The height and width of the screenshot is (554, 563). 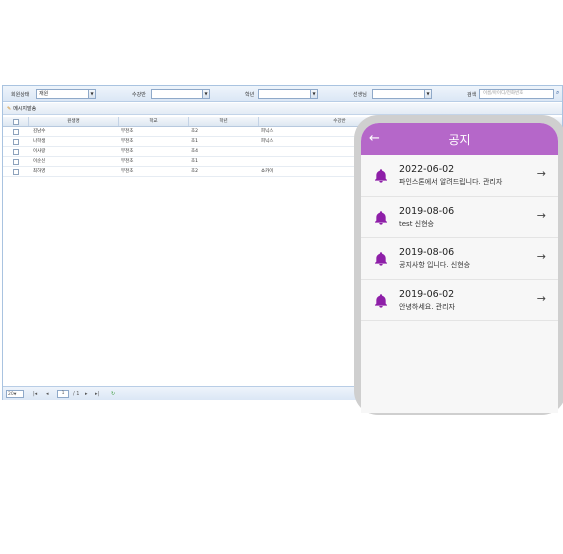 What do you see at coordinates (451, 182) in the screenshot?
I see `notice-text: 파인스톤에서 알려드립니다. 관리자` at bounding box center [451, 182].